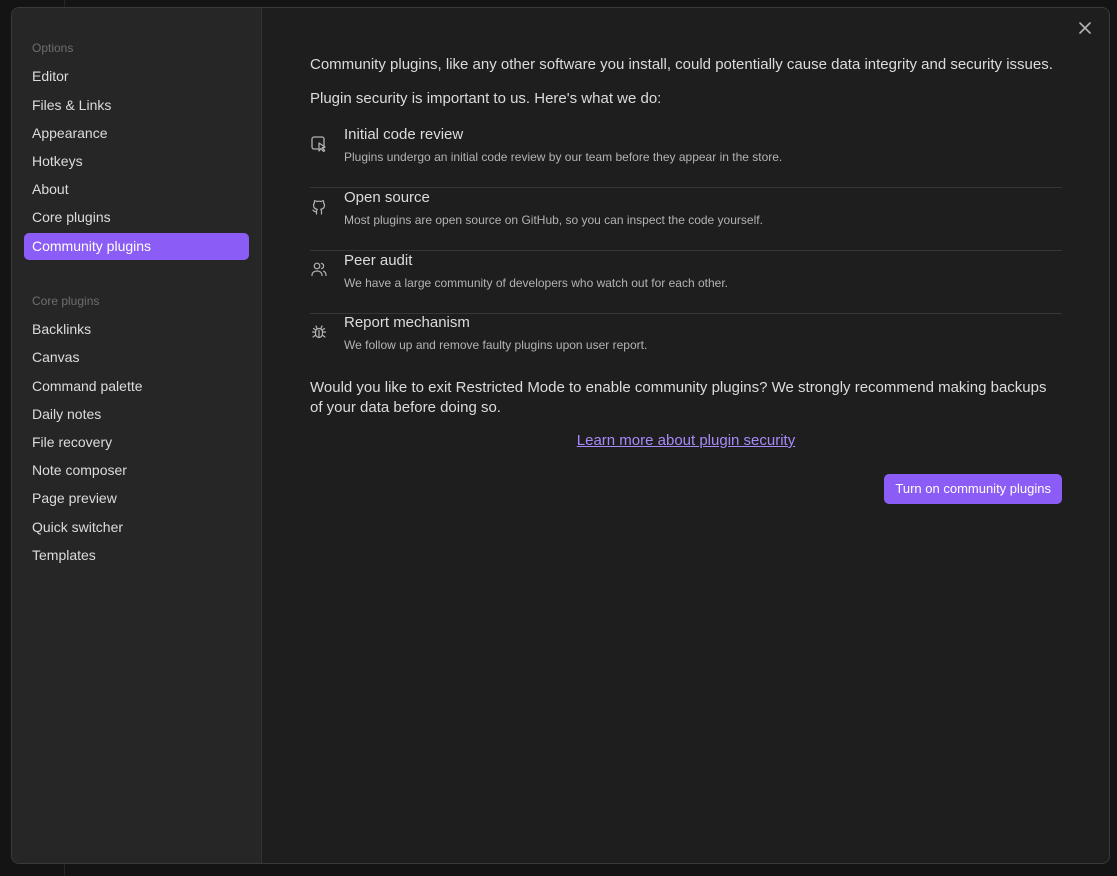 The height and width of the screenshot is (876, 1117). What do you see at coordinates (136, 105) in the screenshot?
I see `sidebar-item-files-links: Files & Links` at bounding box center [136, 105].